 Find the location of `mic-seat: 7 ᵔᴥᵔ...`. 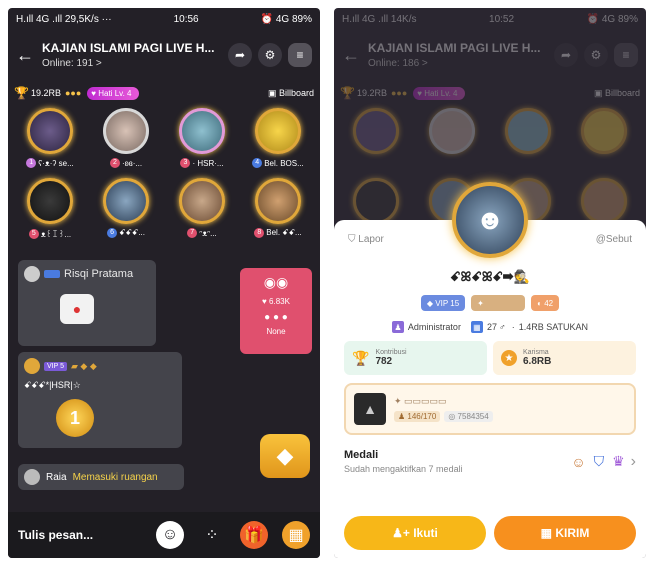

mic-seat: 7 ᵔᴥᵔ... is located at coordinates (202, 213).